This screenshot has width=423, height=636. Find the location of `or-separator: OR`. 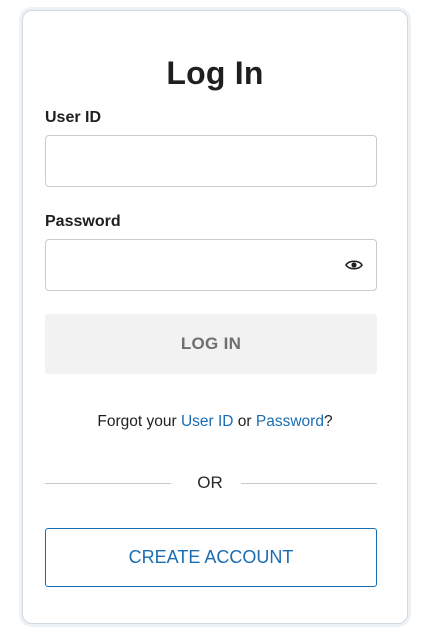

or-separator: OR is located at coordinates (211, 483).